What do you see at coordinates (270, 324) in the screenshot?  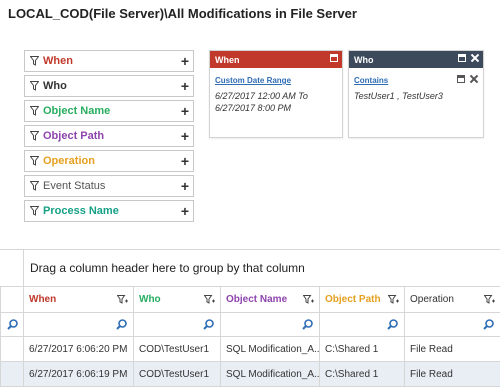 I see `filter-cell-object-name` at bounding box center [270, 324].